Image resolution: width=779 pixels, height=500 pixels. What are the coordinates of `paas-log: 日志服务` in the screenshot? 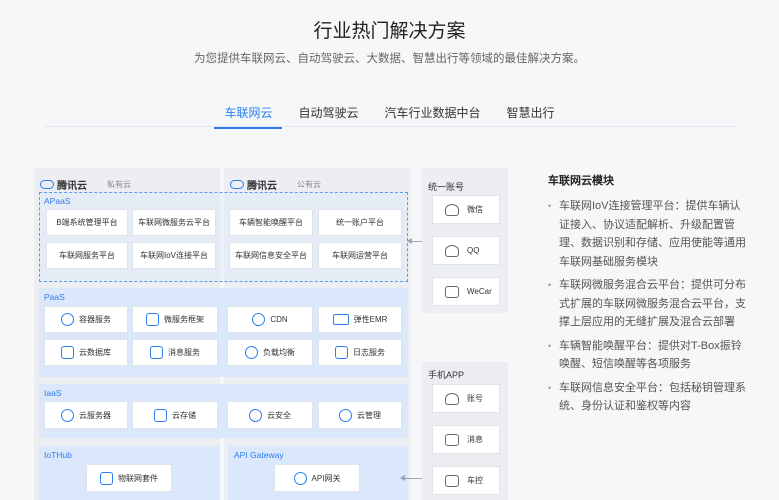 It's located at (360, 352).